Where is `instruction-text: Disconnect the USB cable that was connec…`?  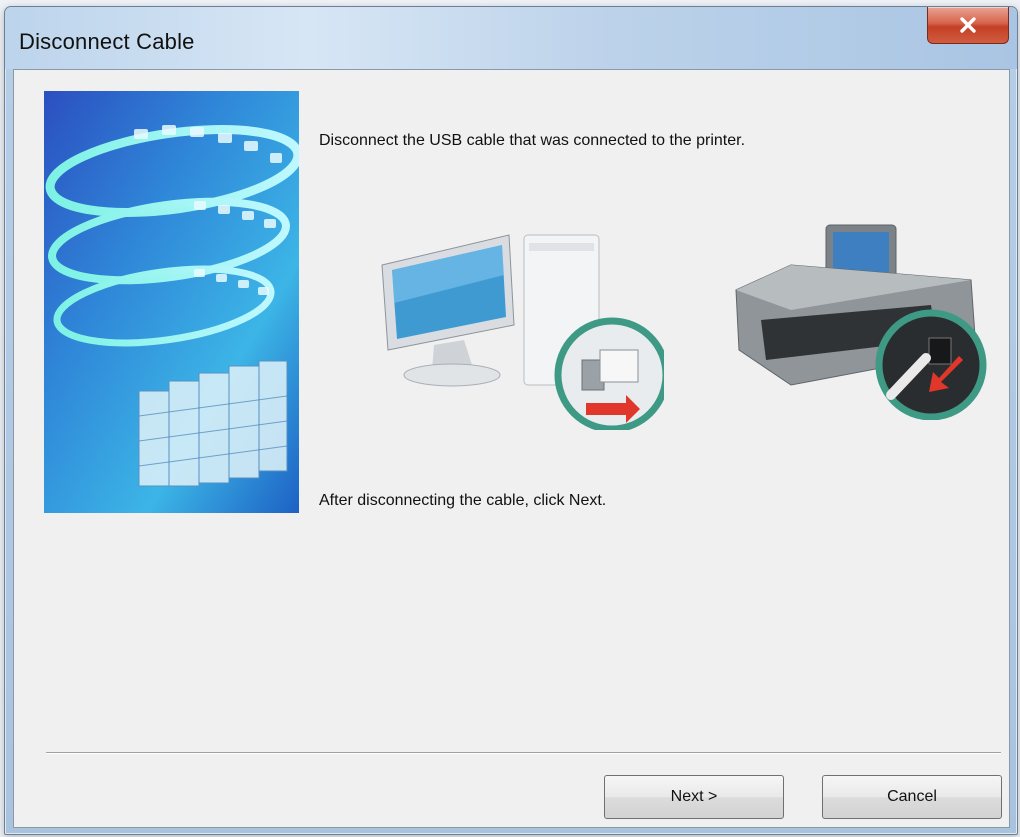
instruction-text: Disconnect the USB cable that was connec… is located at coordinates (532, 140).